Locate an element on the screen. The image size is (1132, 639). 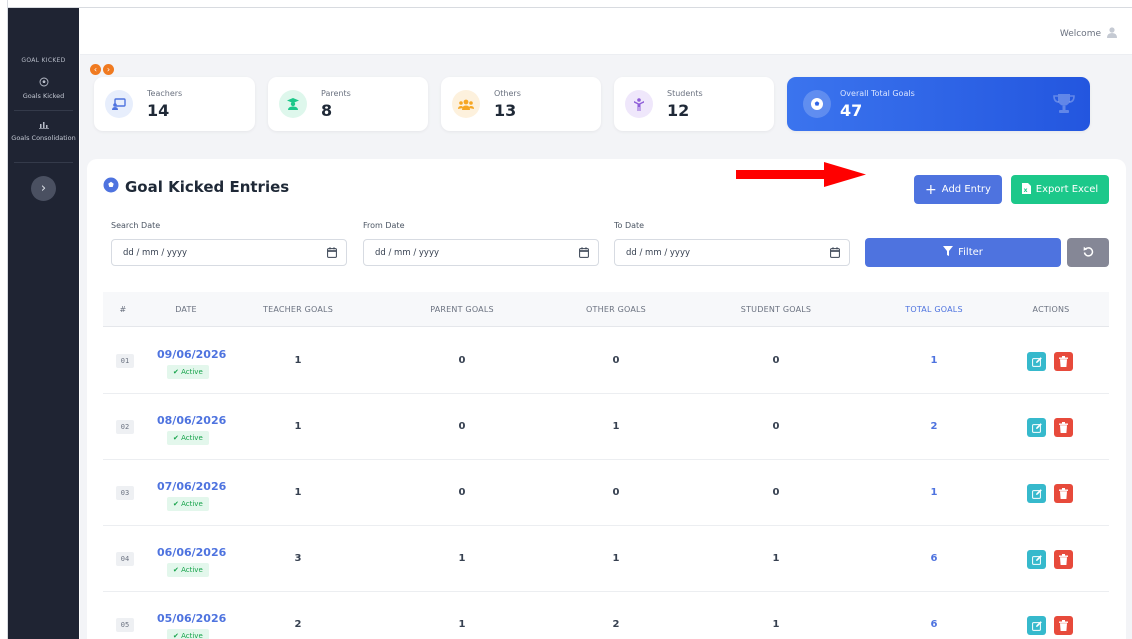
cell-teacher-goals: 3 is located at coordinates (298, 558).